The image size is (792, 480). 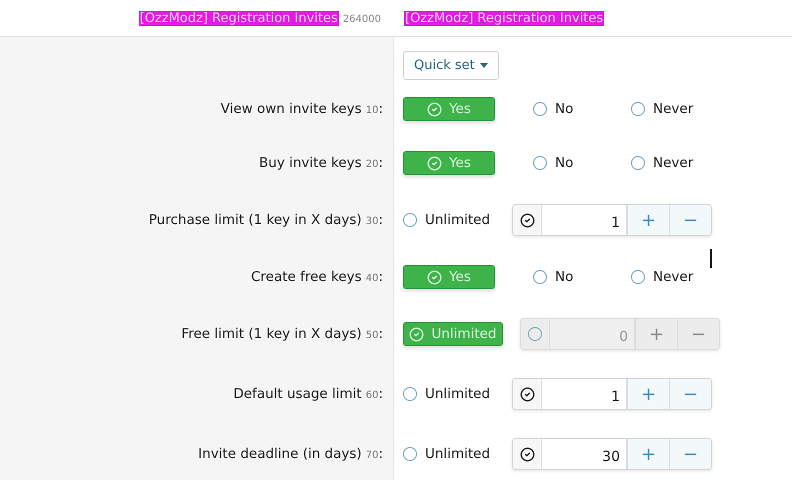 What do you see at coordinates (316, 277) in the screenshot?
I see `permission-label: Create free keys 40:` at bounding box center [316, 277].